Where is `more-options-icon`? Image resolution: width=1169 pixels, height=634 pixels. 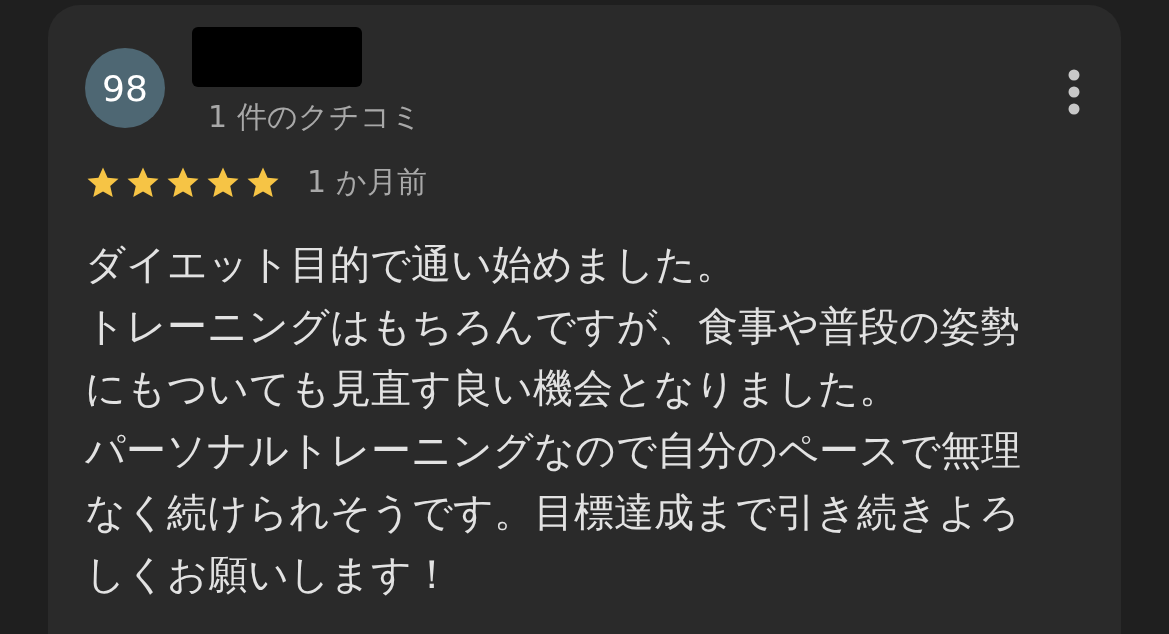 more-options-icon is located at coordinates (1074, 92).